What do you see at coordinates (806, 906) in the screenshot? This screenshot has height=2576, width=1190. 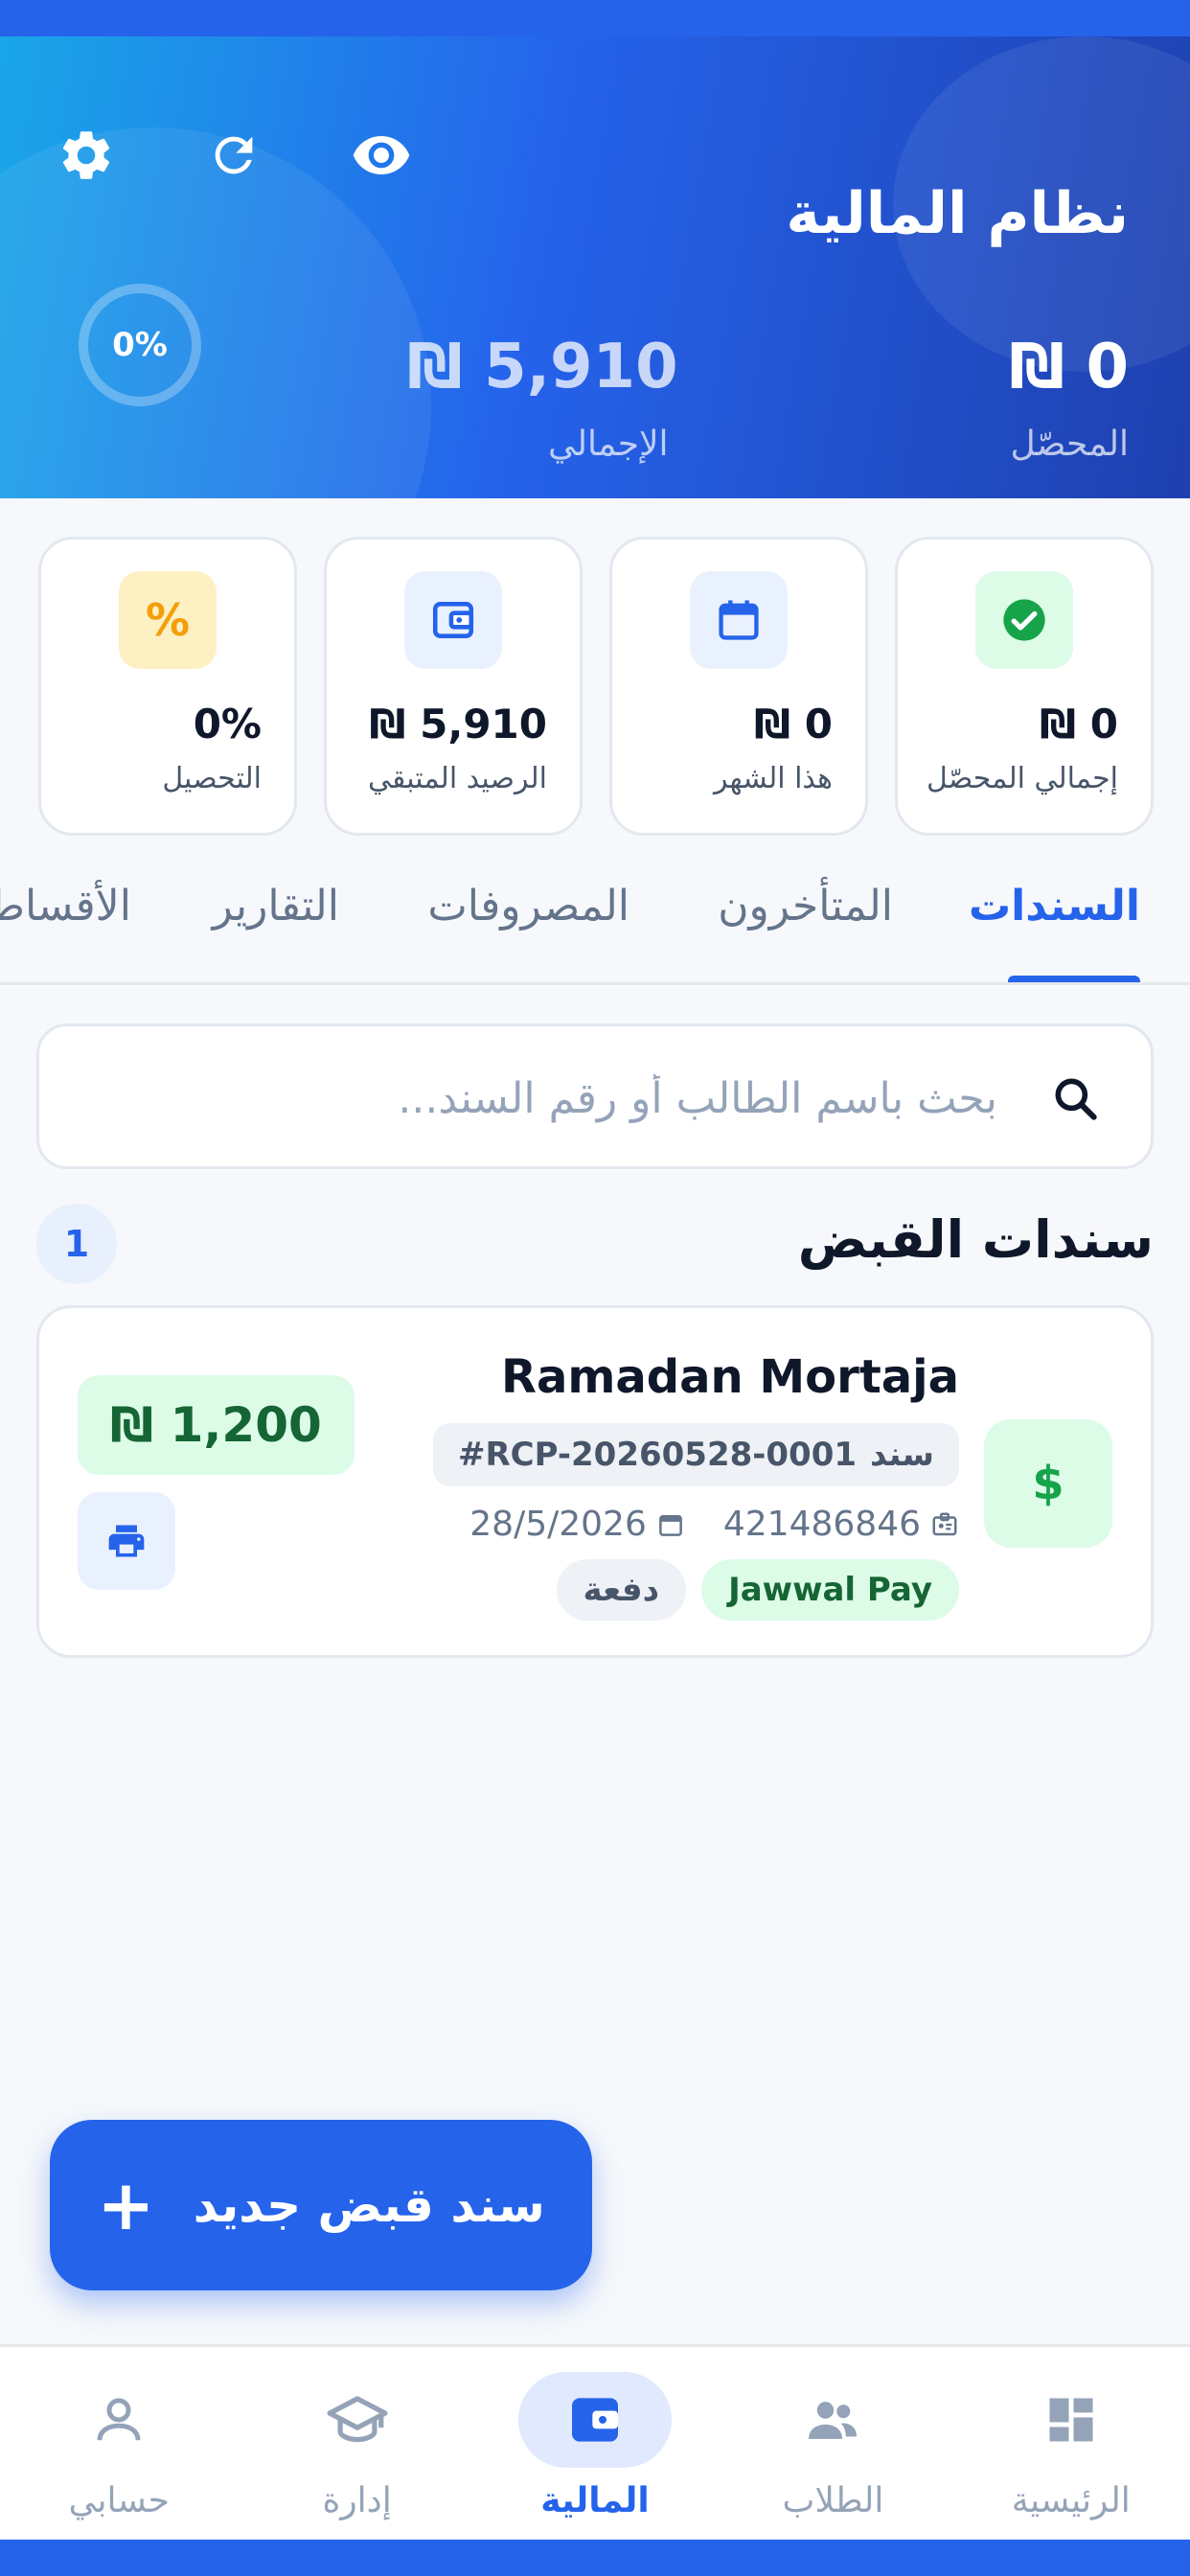 I see `tab-overdue: المتأخرون` at bounding box center [806, 906].